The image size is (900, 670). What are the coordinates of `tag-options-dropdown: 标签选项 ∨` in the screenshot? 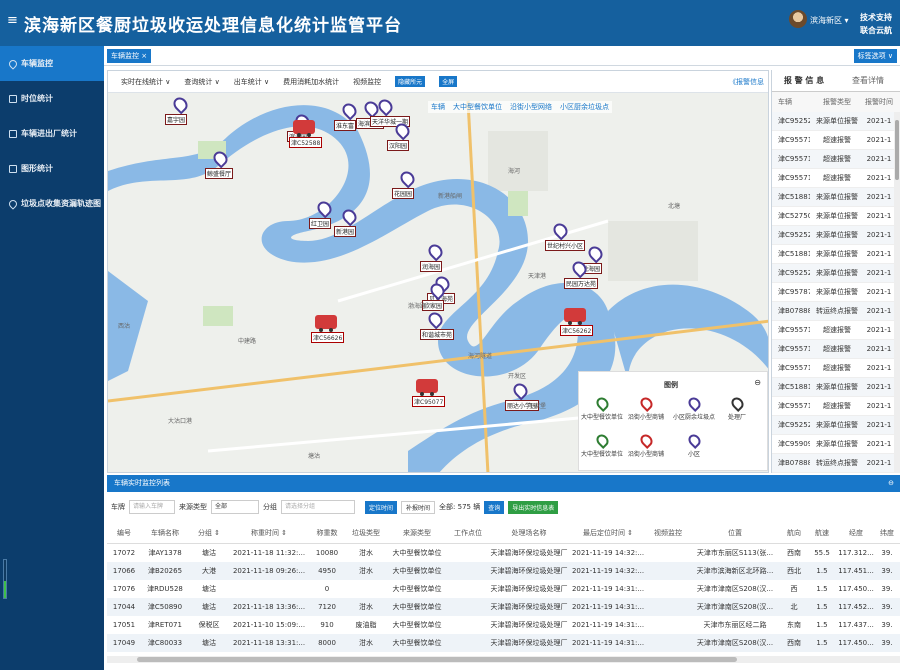 It's located at (875, 56).